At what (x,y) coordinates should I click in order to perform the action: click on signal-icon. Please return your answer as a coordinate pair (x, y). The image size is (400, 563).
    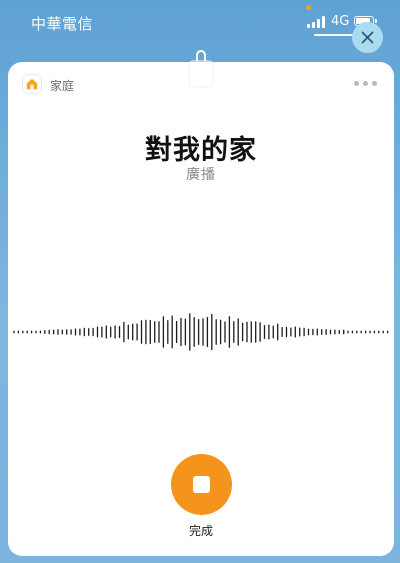
    Looking at the image, I should click on (317, 22).